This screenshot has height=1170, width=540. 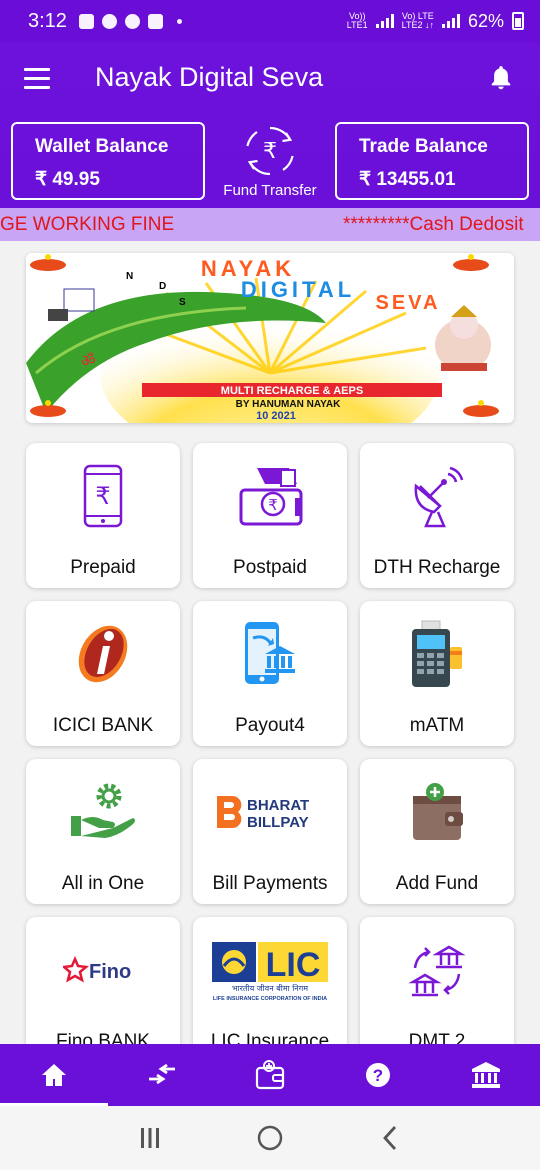 What do you see at coordinates (270, 190) in the screenshot?
I see `fund-transfer-label: Fund Transfer` at bounding box center [270, 190].